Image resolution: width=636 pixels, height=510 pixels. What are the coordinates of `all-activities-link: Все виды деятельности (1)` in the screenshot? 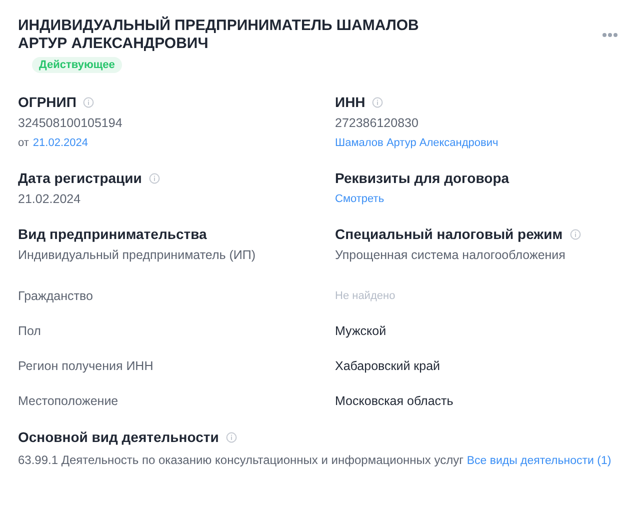 It's located at (539, 461).